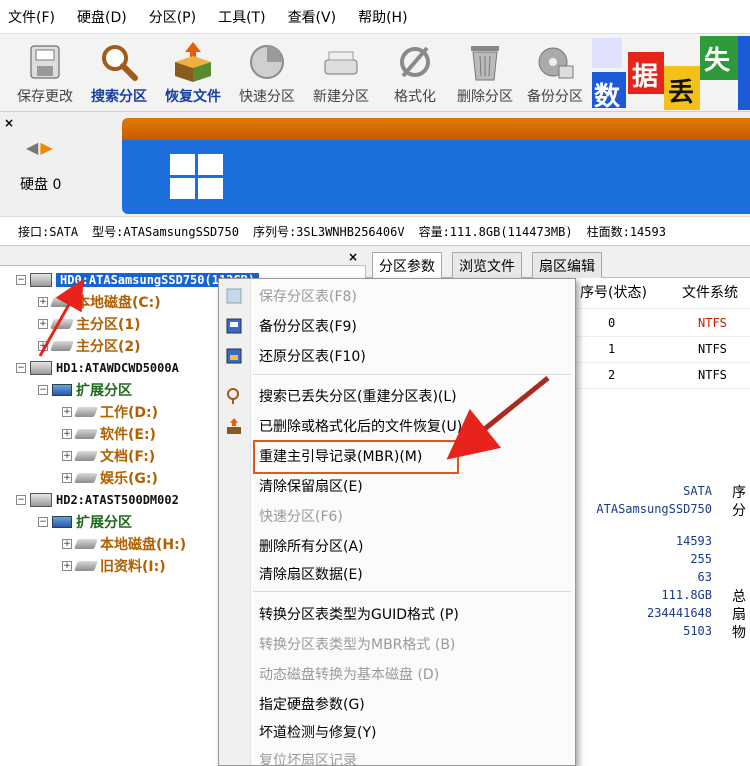  Describe the element at coordinates (9, 123) in the screenshot. I see `close-icon: ×` at that location.